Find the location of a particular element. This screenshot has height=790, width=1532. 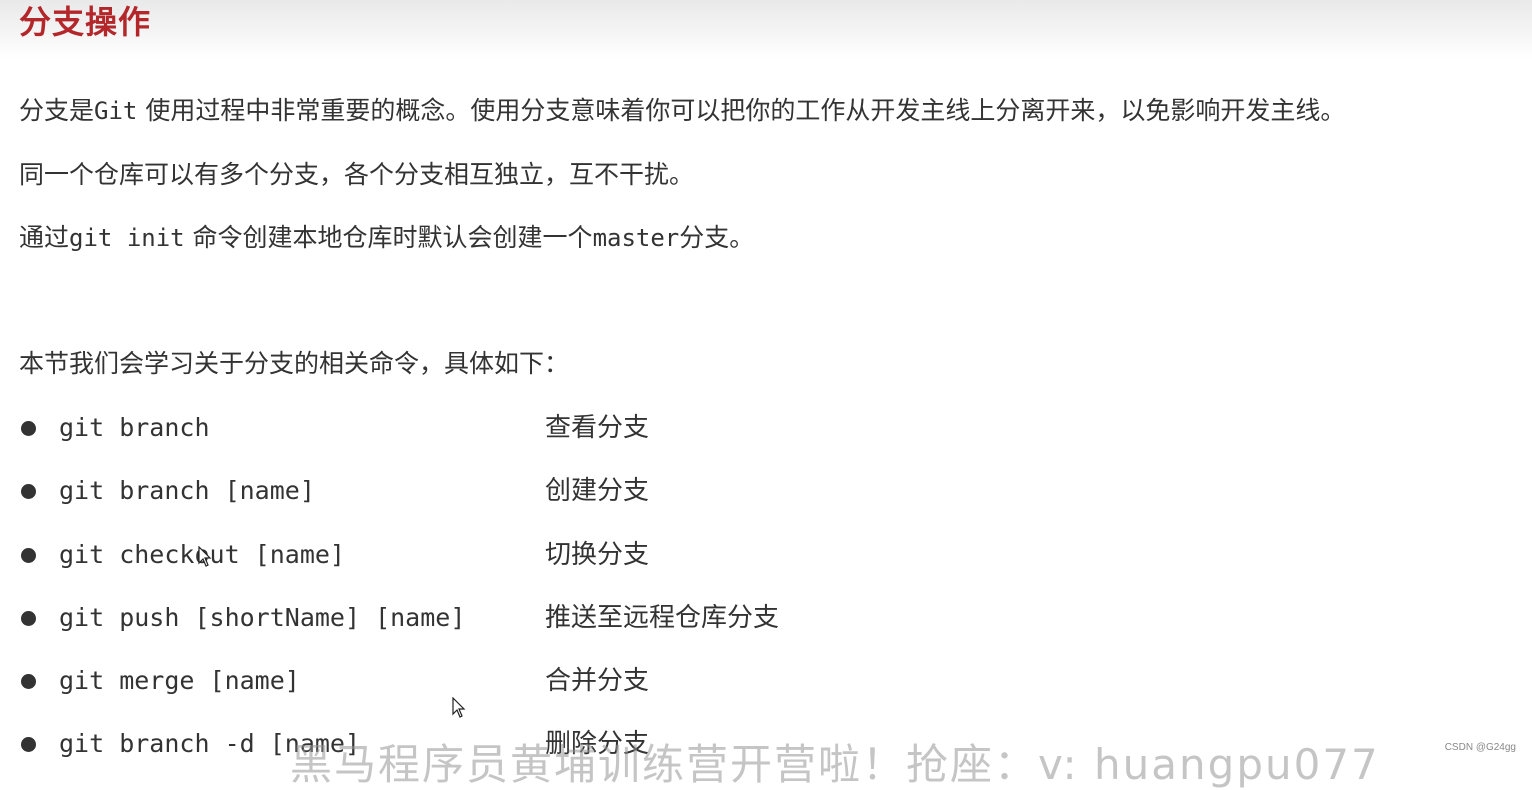

command-item: git checkout [name] 切换分支 is located at coordinates (469, 555).